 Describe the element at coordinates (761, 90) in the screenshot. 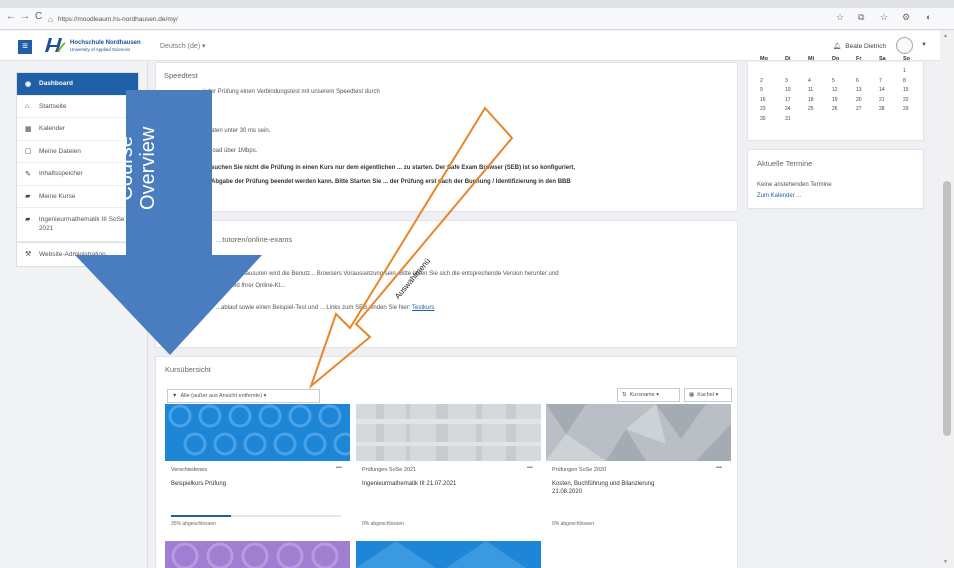

I see `calendar-day: 9` at that location.